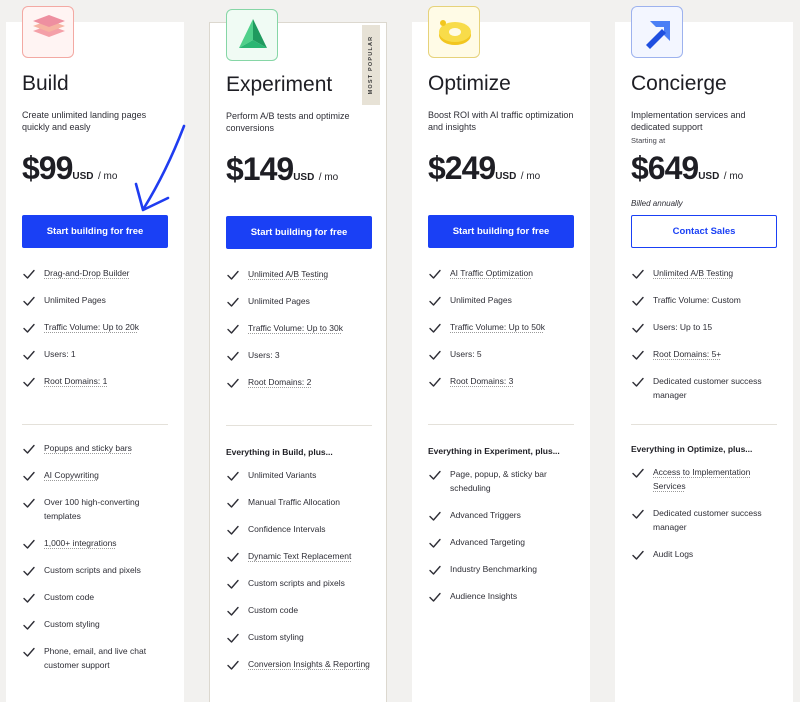  I want to click on plan-price: $649USD / mo, so click(687, 168).